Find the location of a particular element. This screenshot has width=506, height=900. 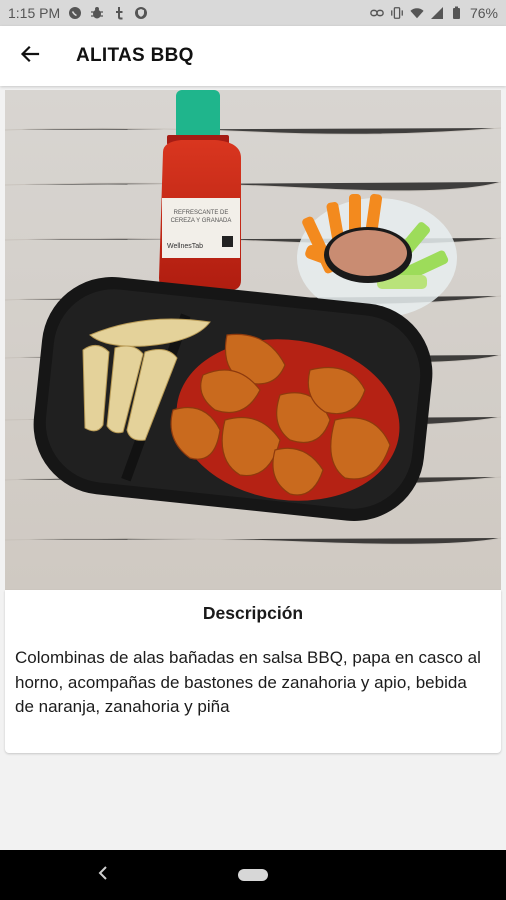

signal-icon is located at coordinates (437, 13).